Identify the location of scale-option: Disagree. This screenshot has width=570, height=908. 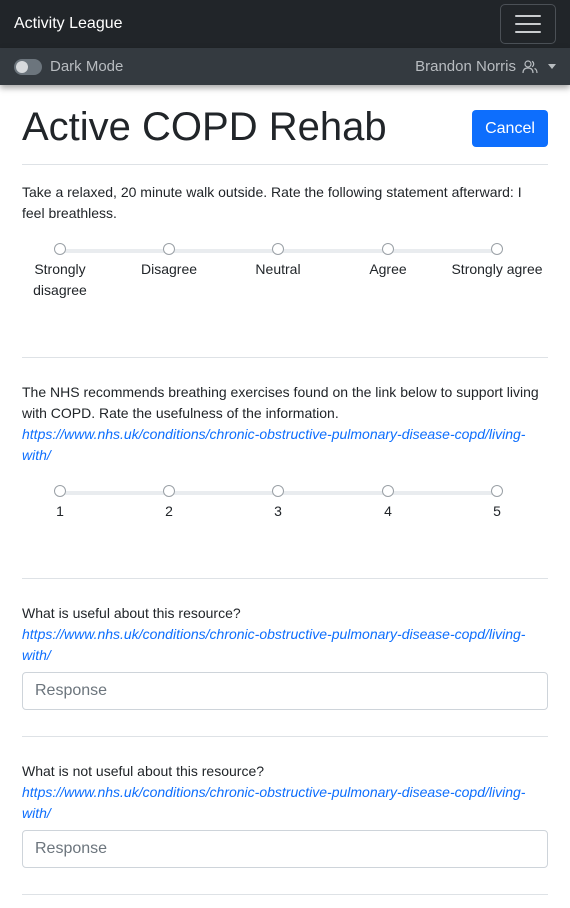
(169, 261).